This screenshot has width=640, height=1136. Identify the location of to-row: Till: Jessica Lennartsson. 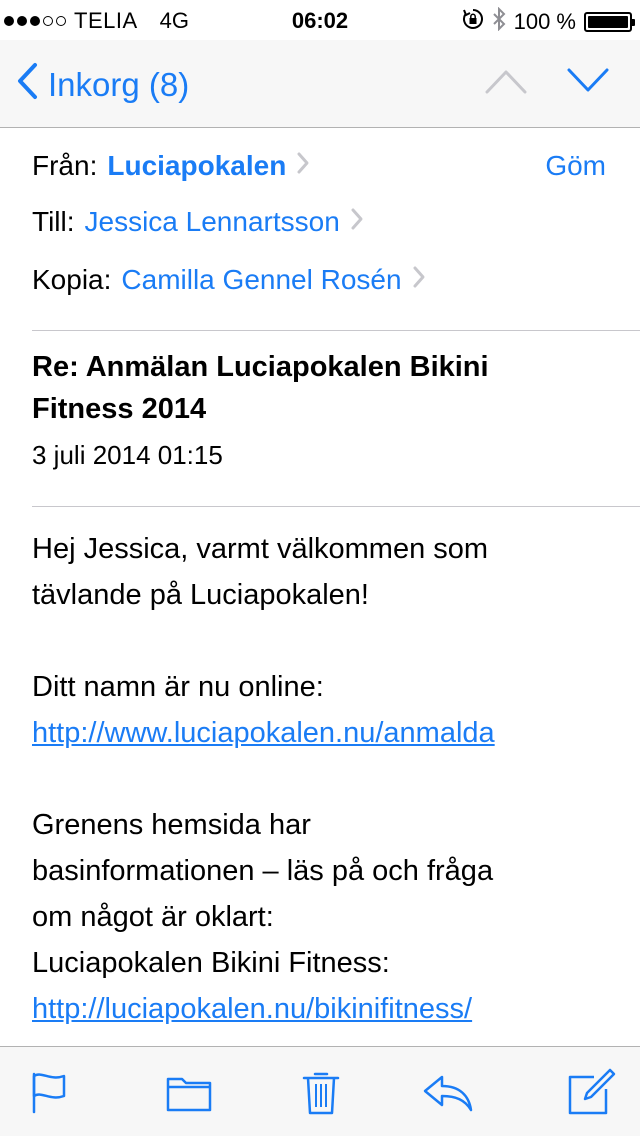
(198, 222).